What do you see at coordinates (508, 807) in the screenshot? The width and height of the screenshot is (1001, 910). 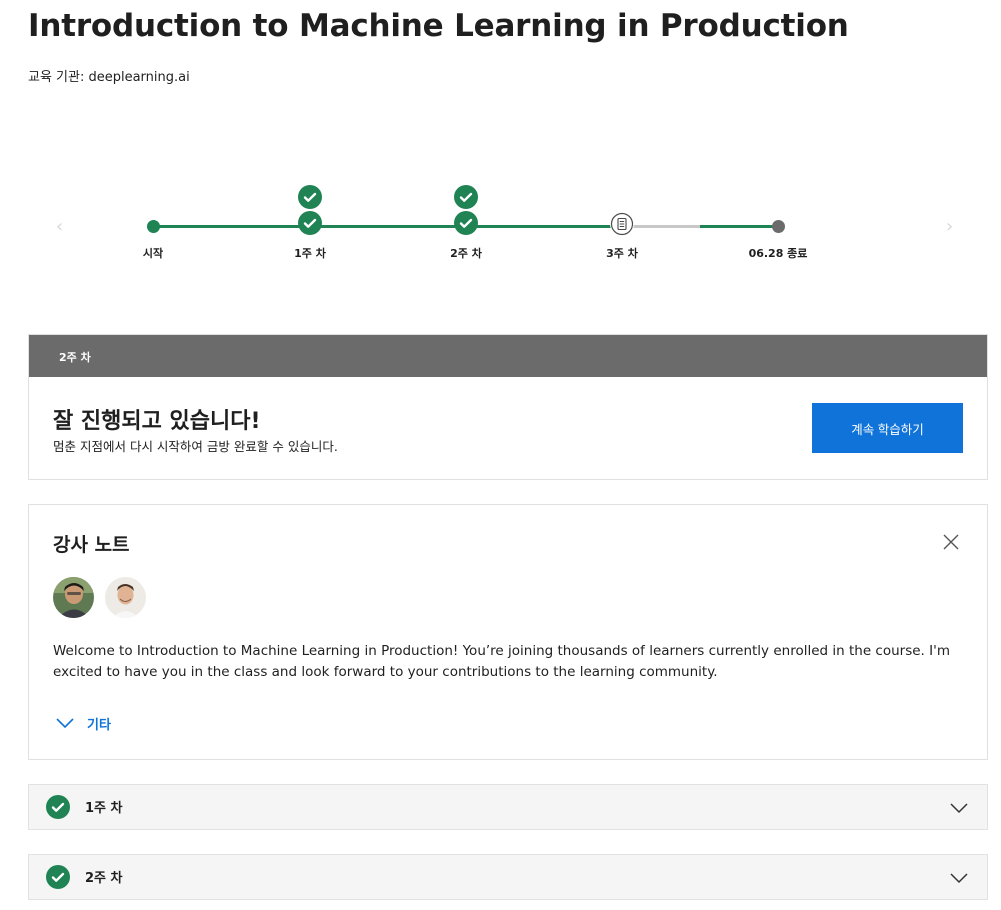 I see `week-row-1: 1주 차` at bounding box center [508, 807].